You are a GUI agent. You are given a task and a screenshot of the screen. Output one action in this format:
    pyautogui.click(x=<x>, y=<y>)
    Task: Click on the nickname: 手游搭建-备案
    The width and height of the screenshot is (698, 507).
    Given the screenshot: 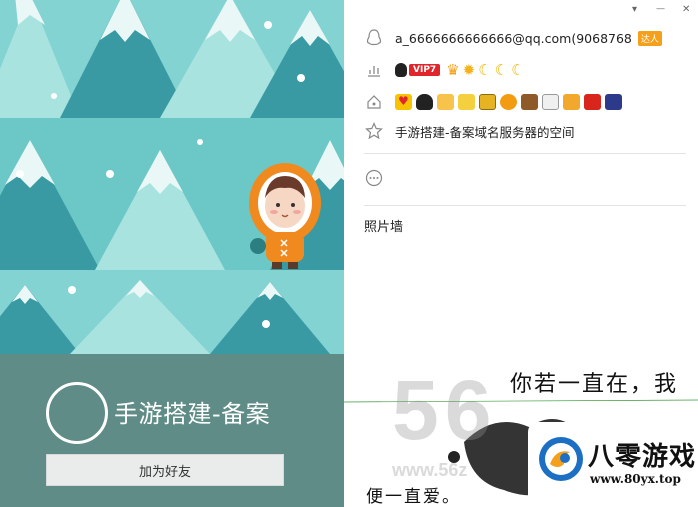 What is the action you would take?
    pyautogui.click(x=192, y=414)
    